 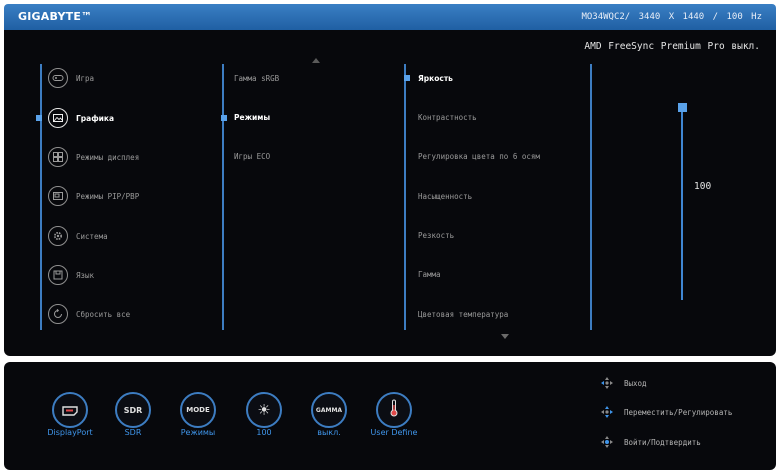 I want to click on brightness-button: ☀, so click(x=264, y=410).